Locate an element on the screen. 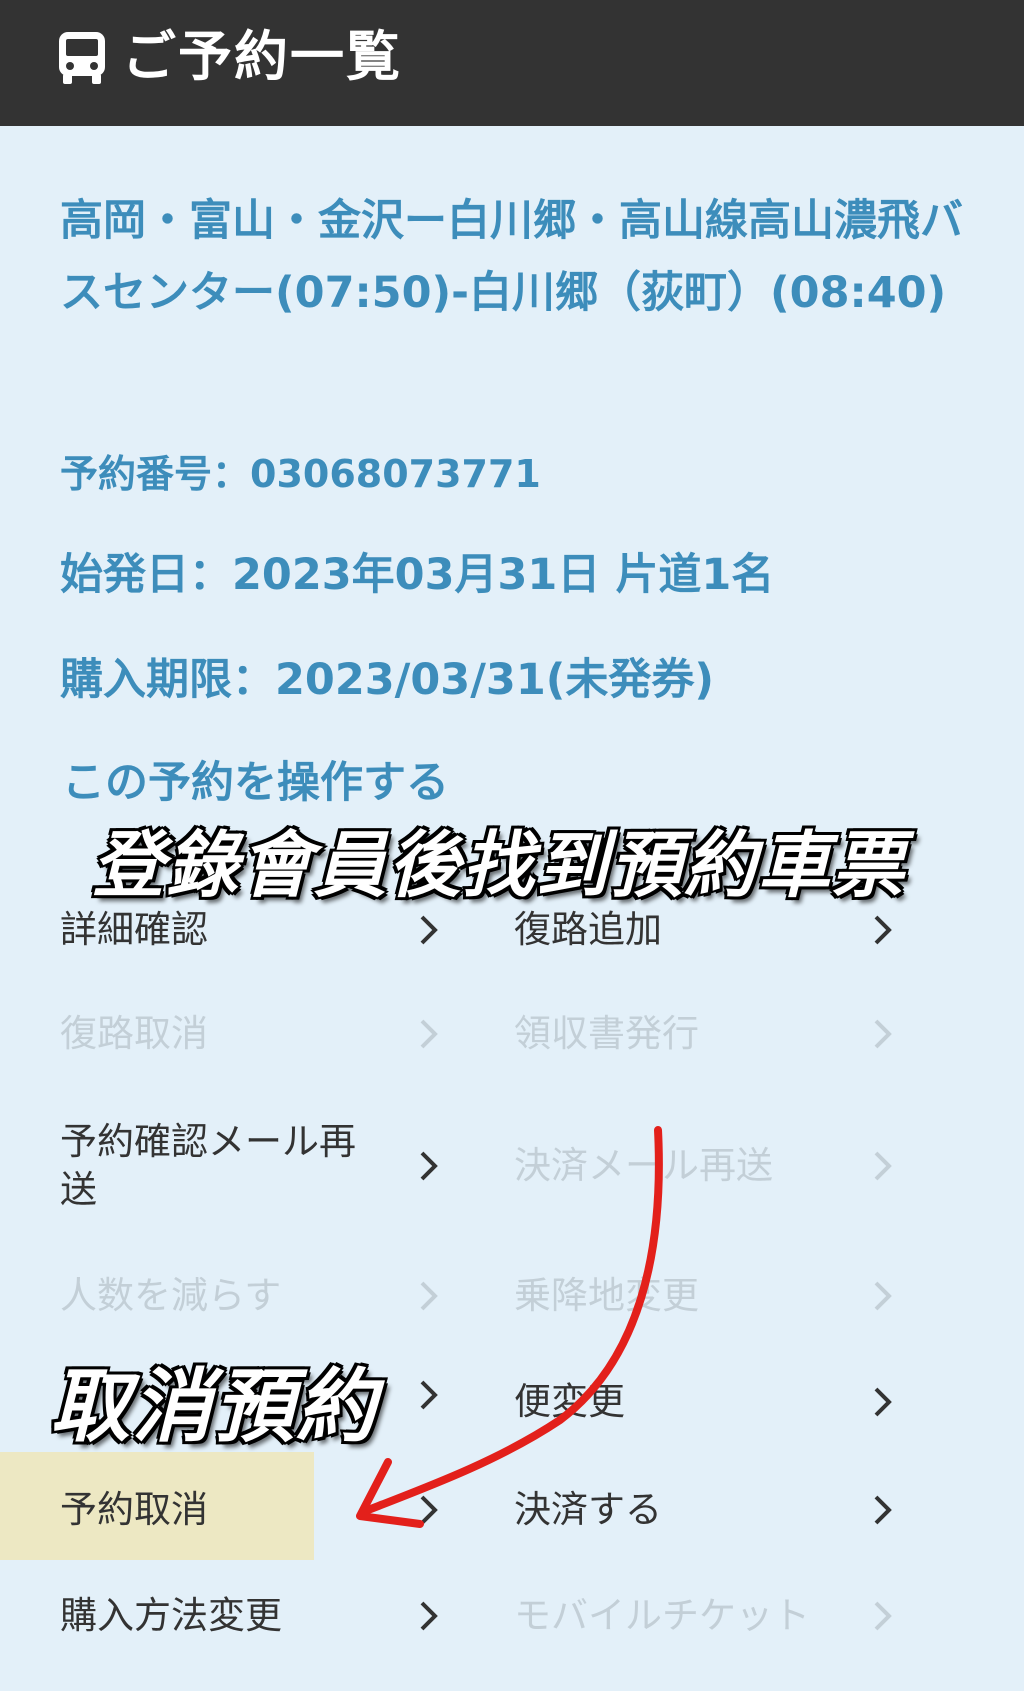 The height and width of the screenshot is (1691, 1024). menu-label: 予約確認メール再送 is located at coordinates (208, 1165).